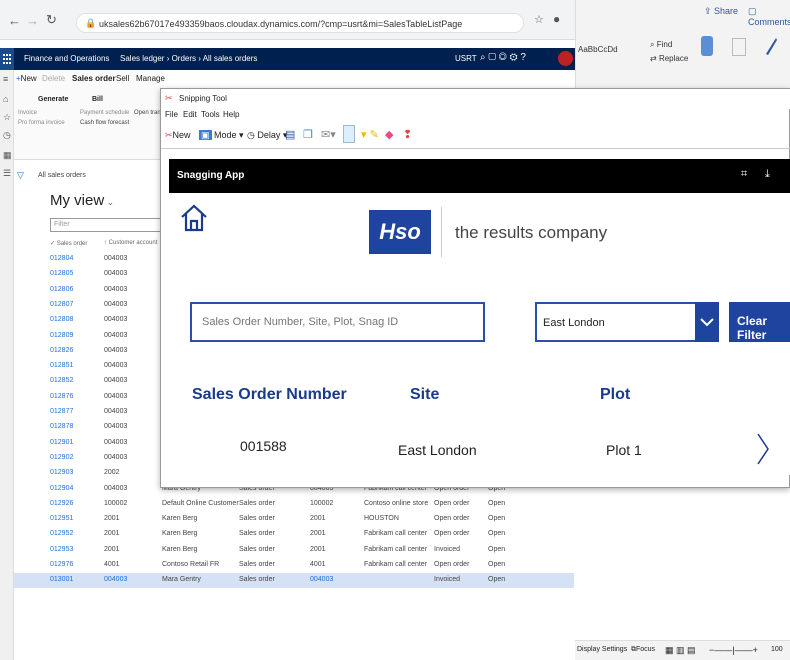 This screenshot has height=660, width=790. What do you see at coordinates (328, 134) in the screenshot?
I see `email-icon: ✉▾` at bounding box center [328, 134].